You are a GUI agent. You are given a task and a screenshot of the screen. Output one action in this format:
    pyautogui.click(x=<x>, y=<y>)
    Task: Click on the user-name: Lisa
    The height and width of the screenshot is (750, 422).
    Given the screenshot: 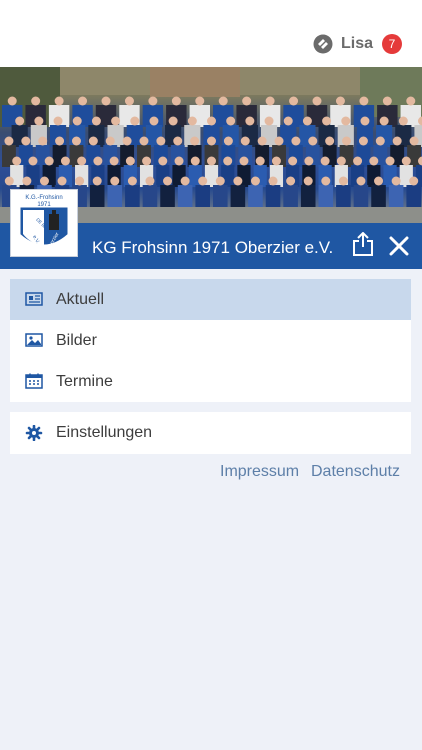 What is the action you would take?
    pyautogui.click(x=356, y=43)
    